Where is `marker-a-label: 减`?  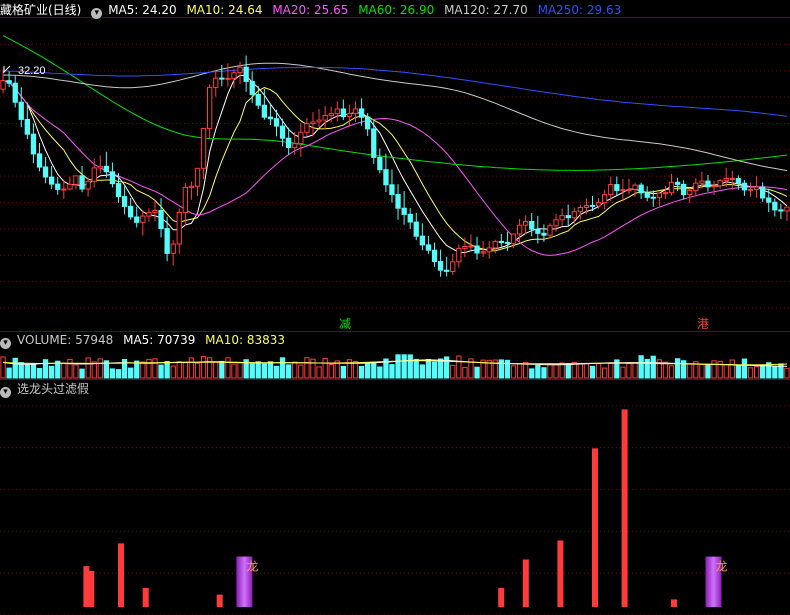
marker-a-label: 减 is located at coordinates (345, 324).